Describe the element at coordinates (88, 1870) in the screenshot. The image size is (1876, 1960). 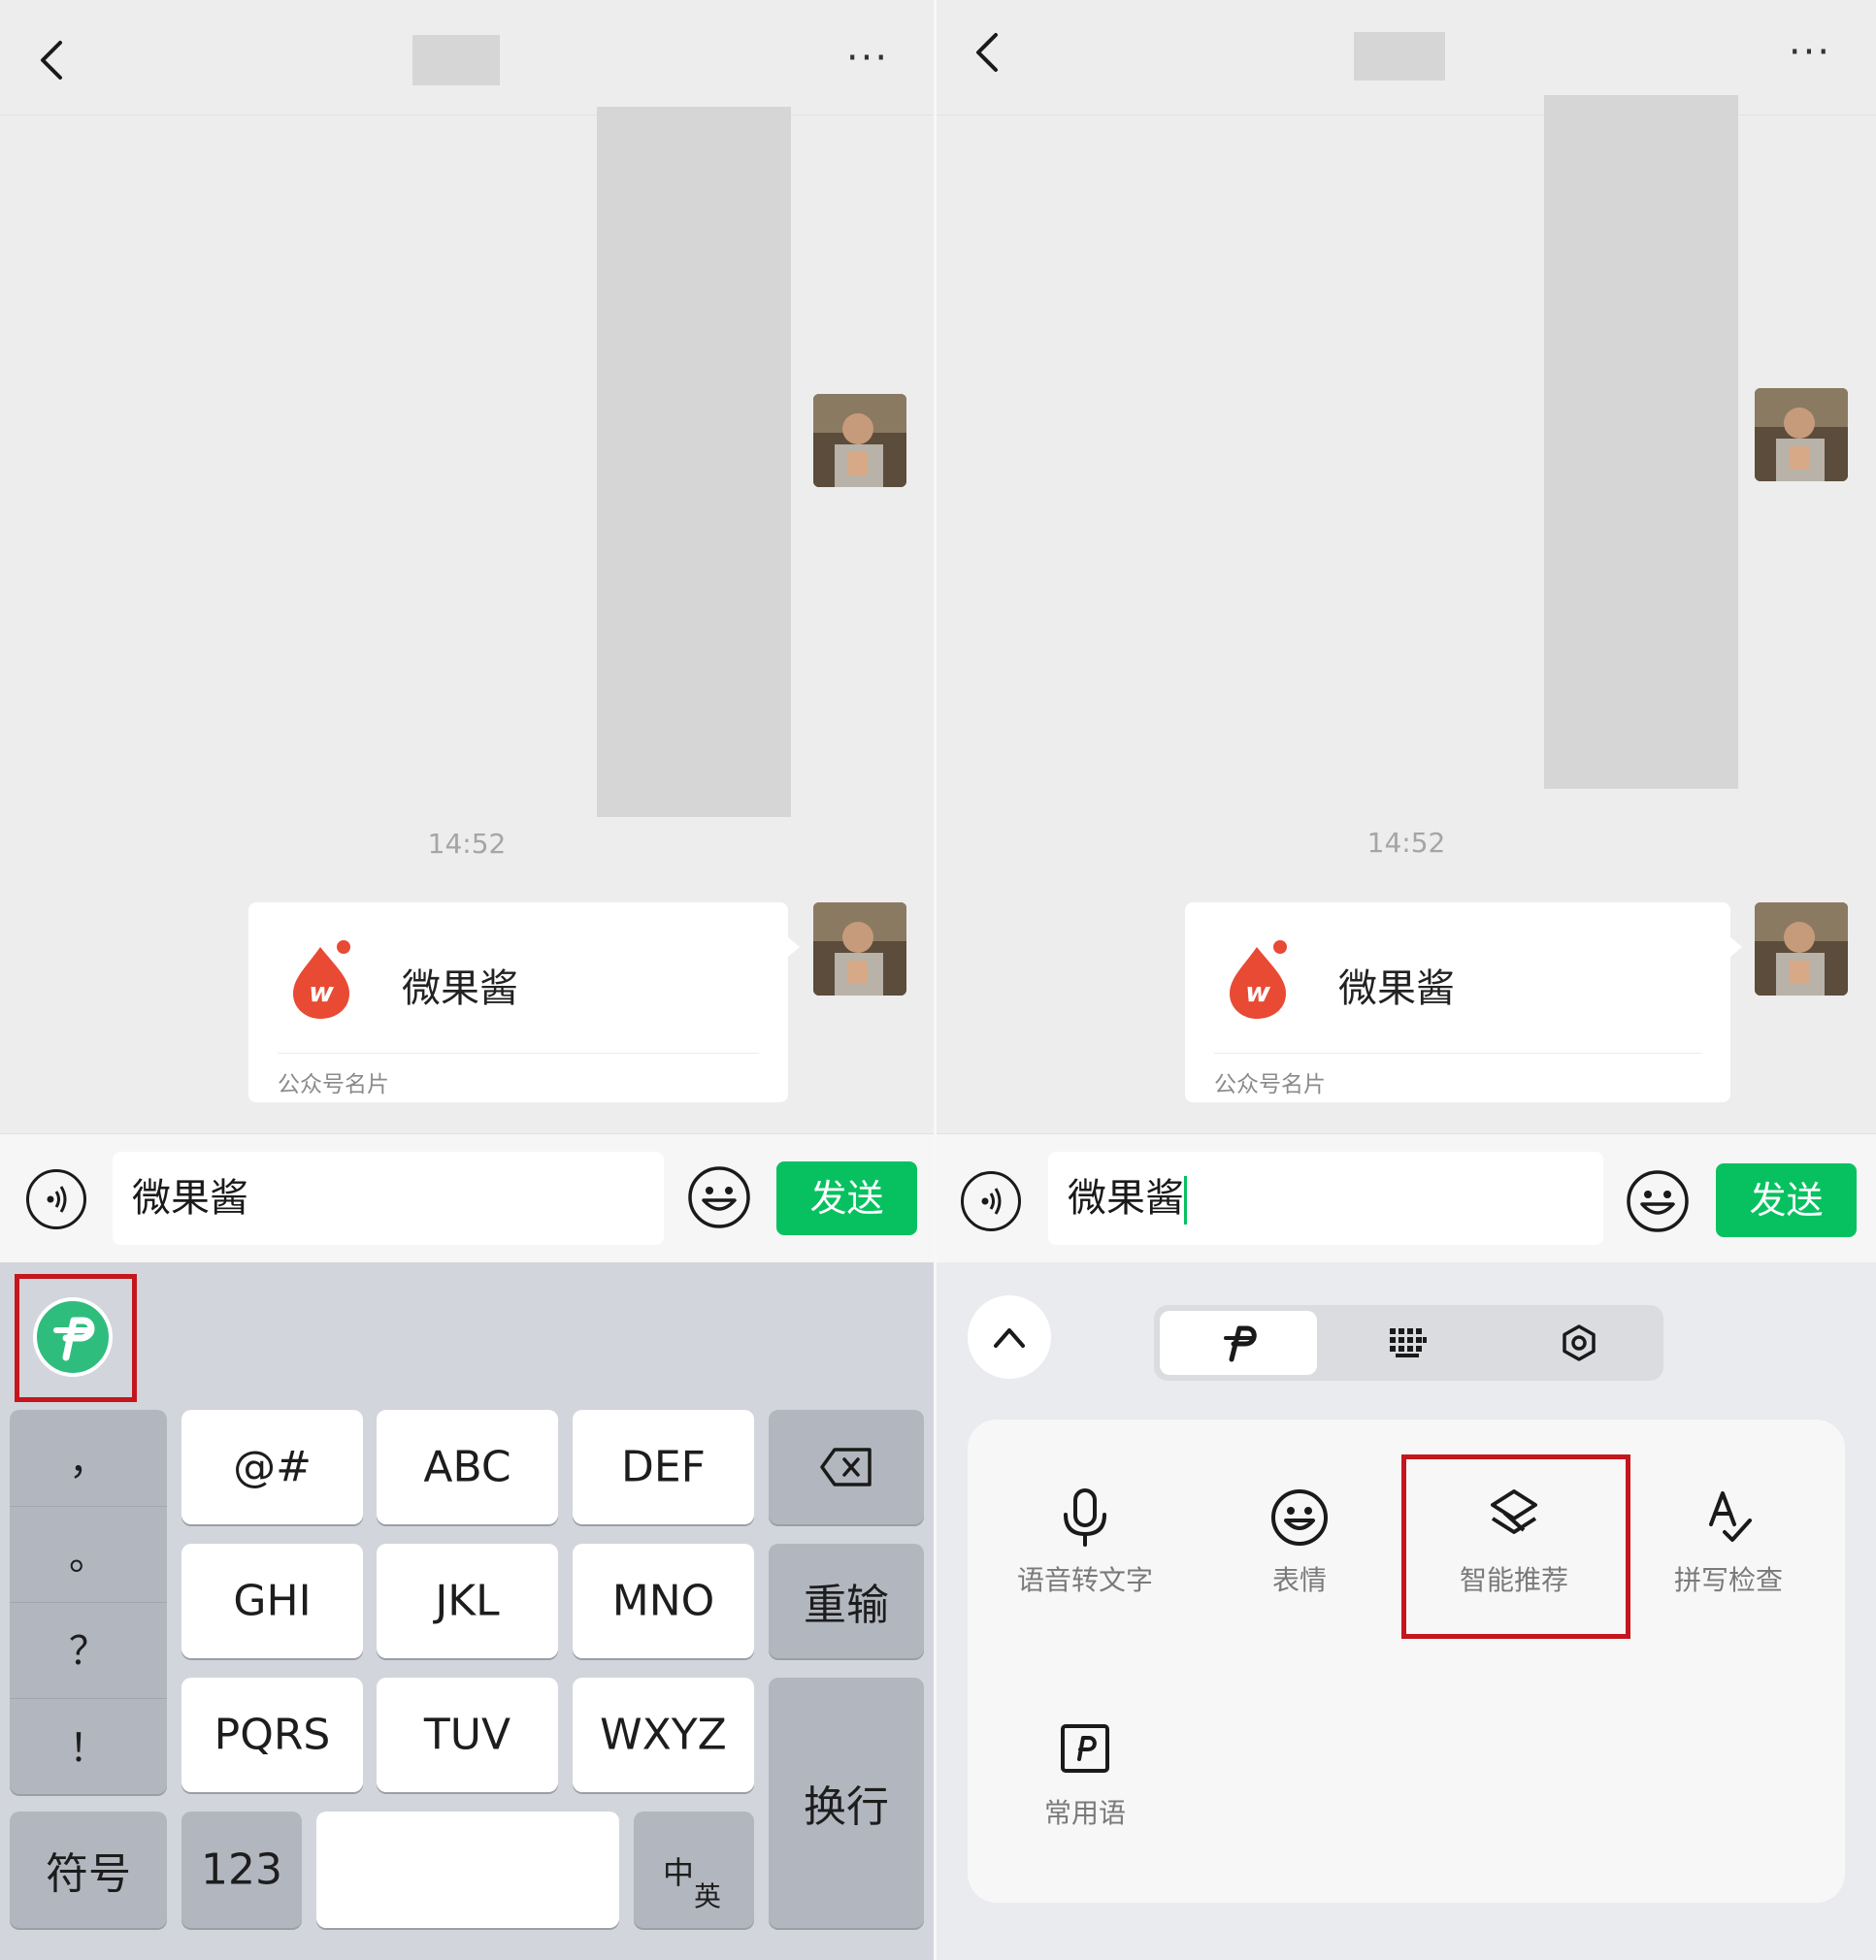
I see `symbol-key: 符号` at that location.